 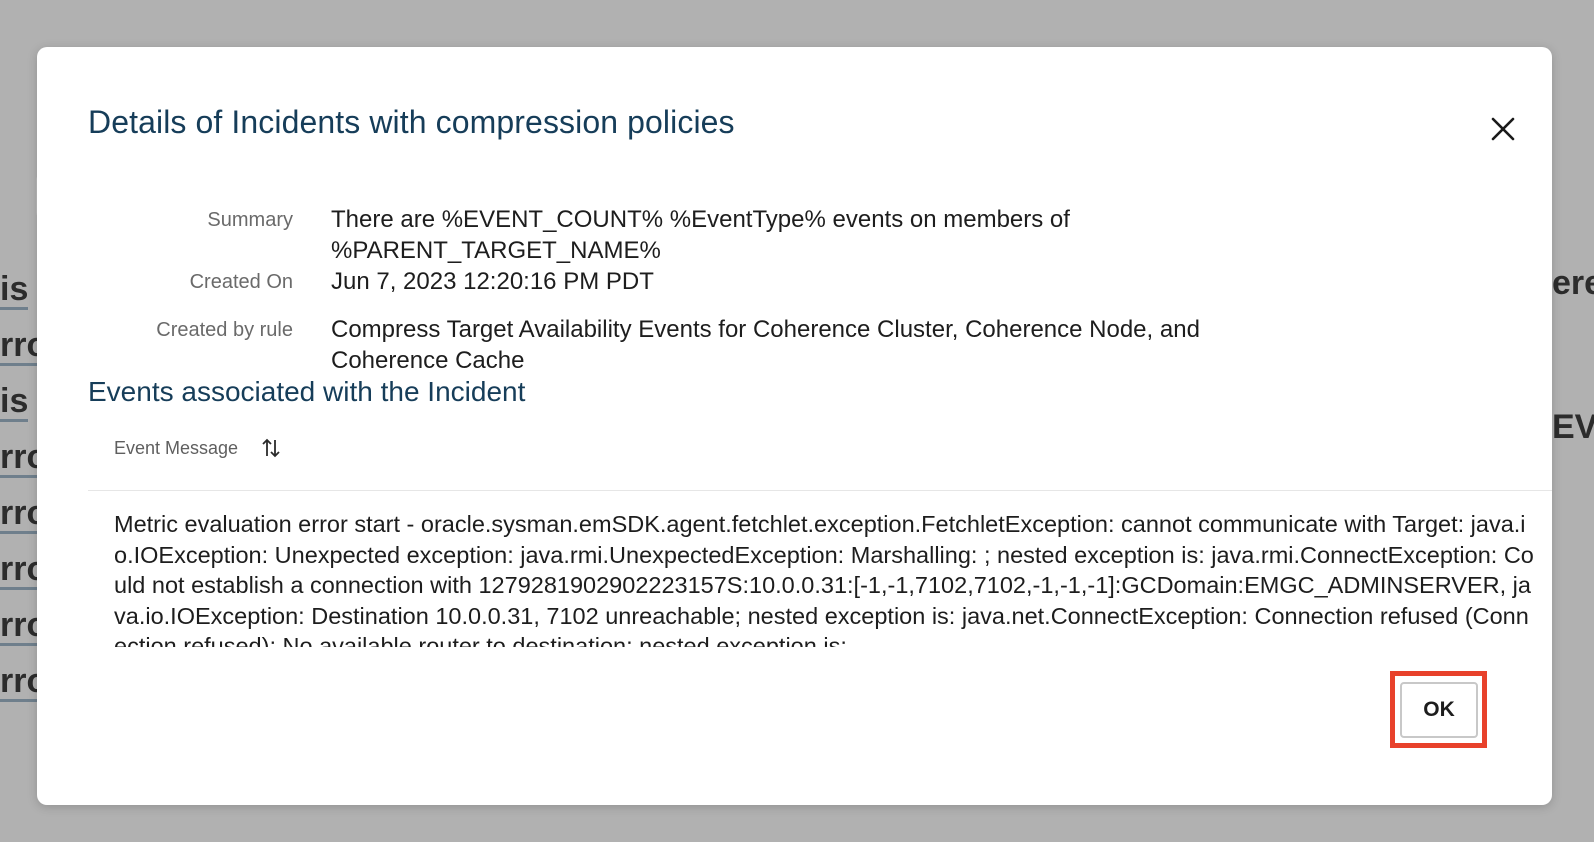 What do you see at coordinates (820, 490) in the screenshot?
I see `table-divider` at bounding box center [820, 490].